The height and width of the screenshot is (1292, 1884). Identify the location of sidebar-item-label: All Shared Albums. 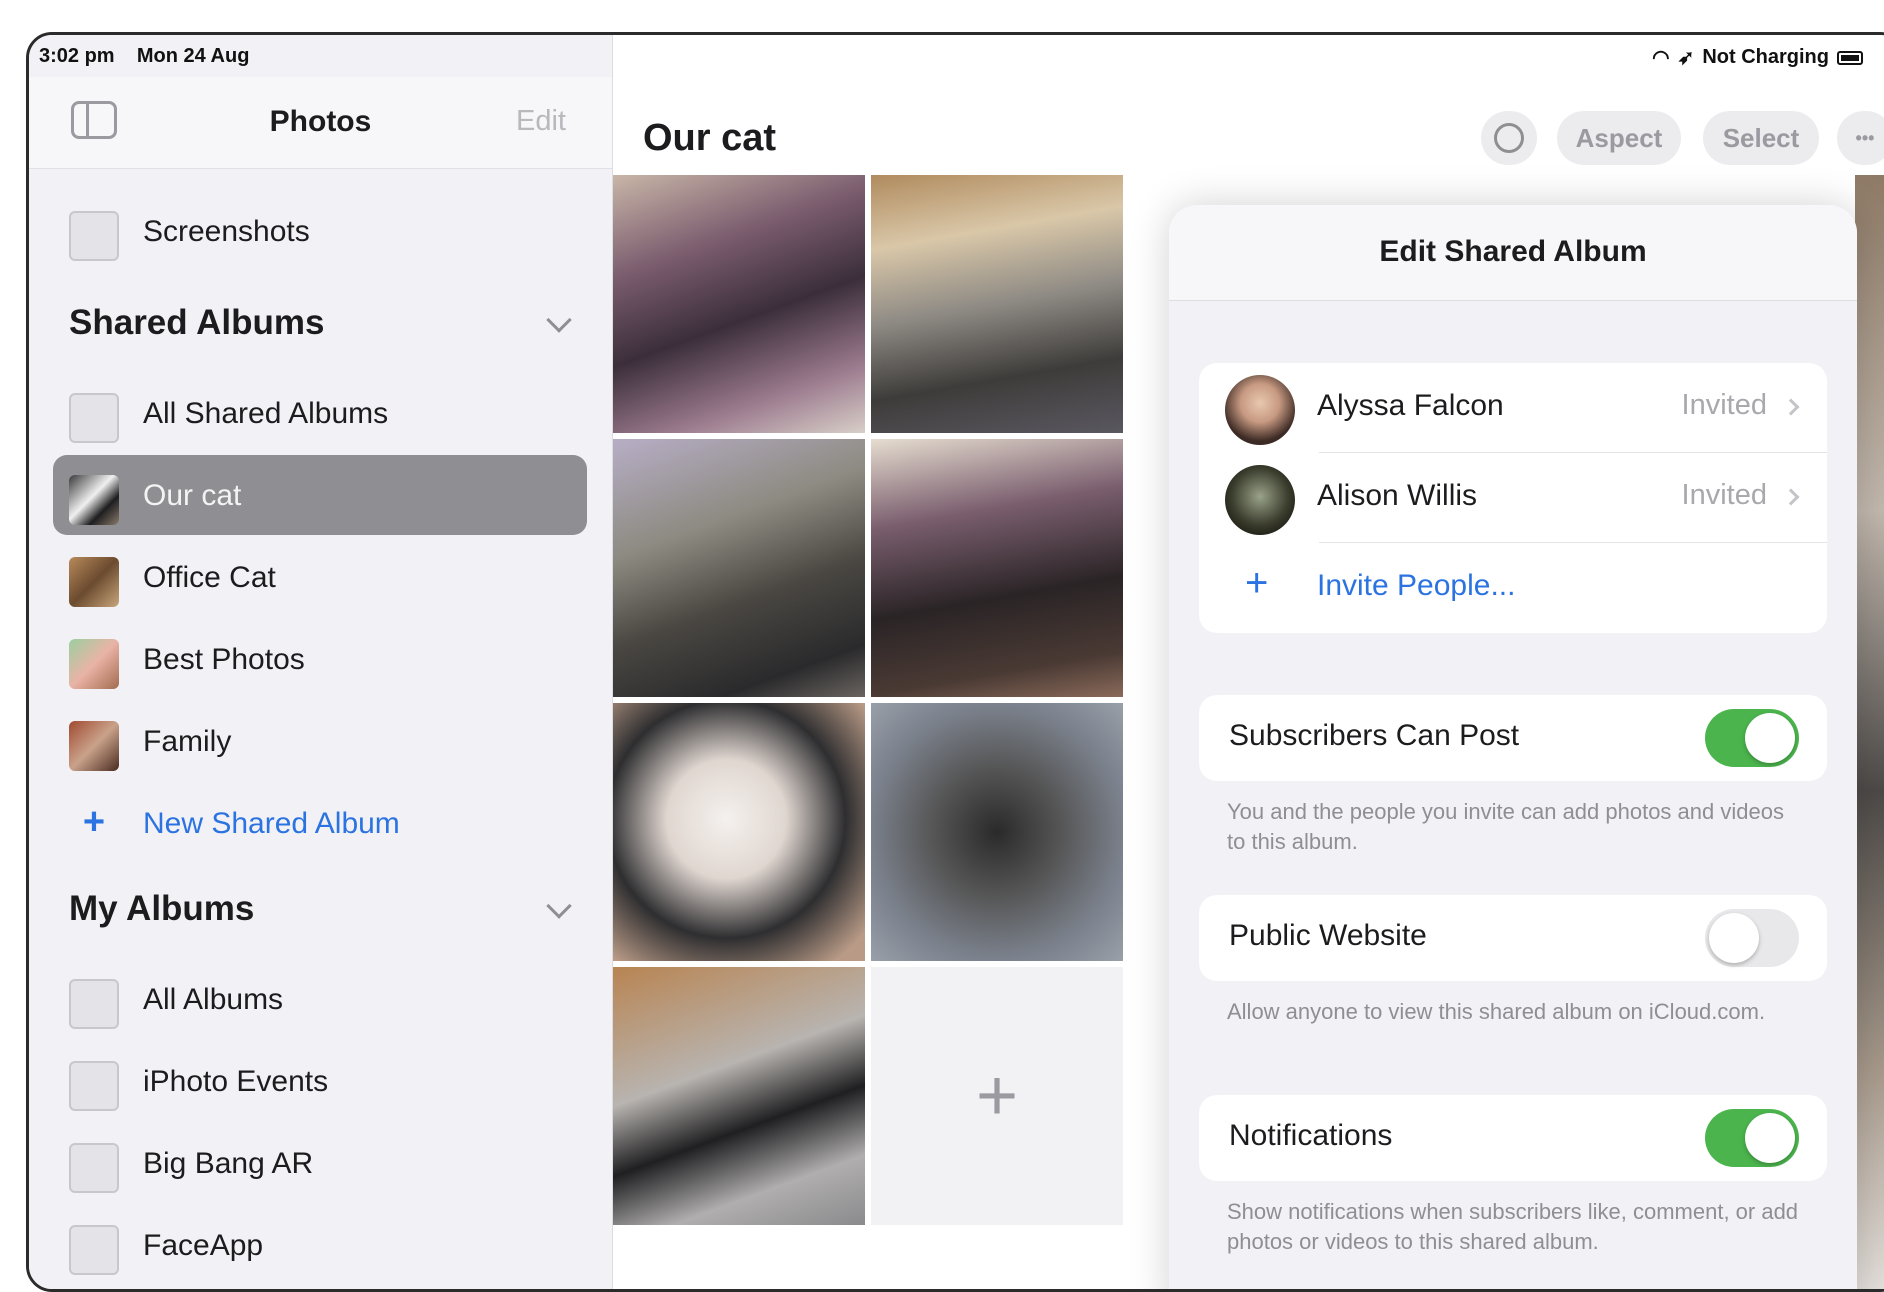
(266, 413).